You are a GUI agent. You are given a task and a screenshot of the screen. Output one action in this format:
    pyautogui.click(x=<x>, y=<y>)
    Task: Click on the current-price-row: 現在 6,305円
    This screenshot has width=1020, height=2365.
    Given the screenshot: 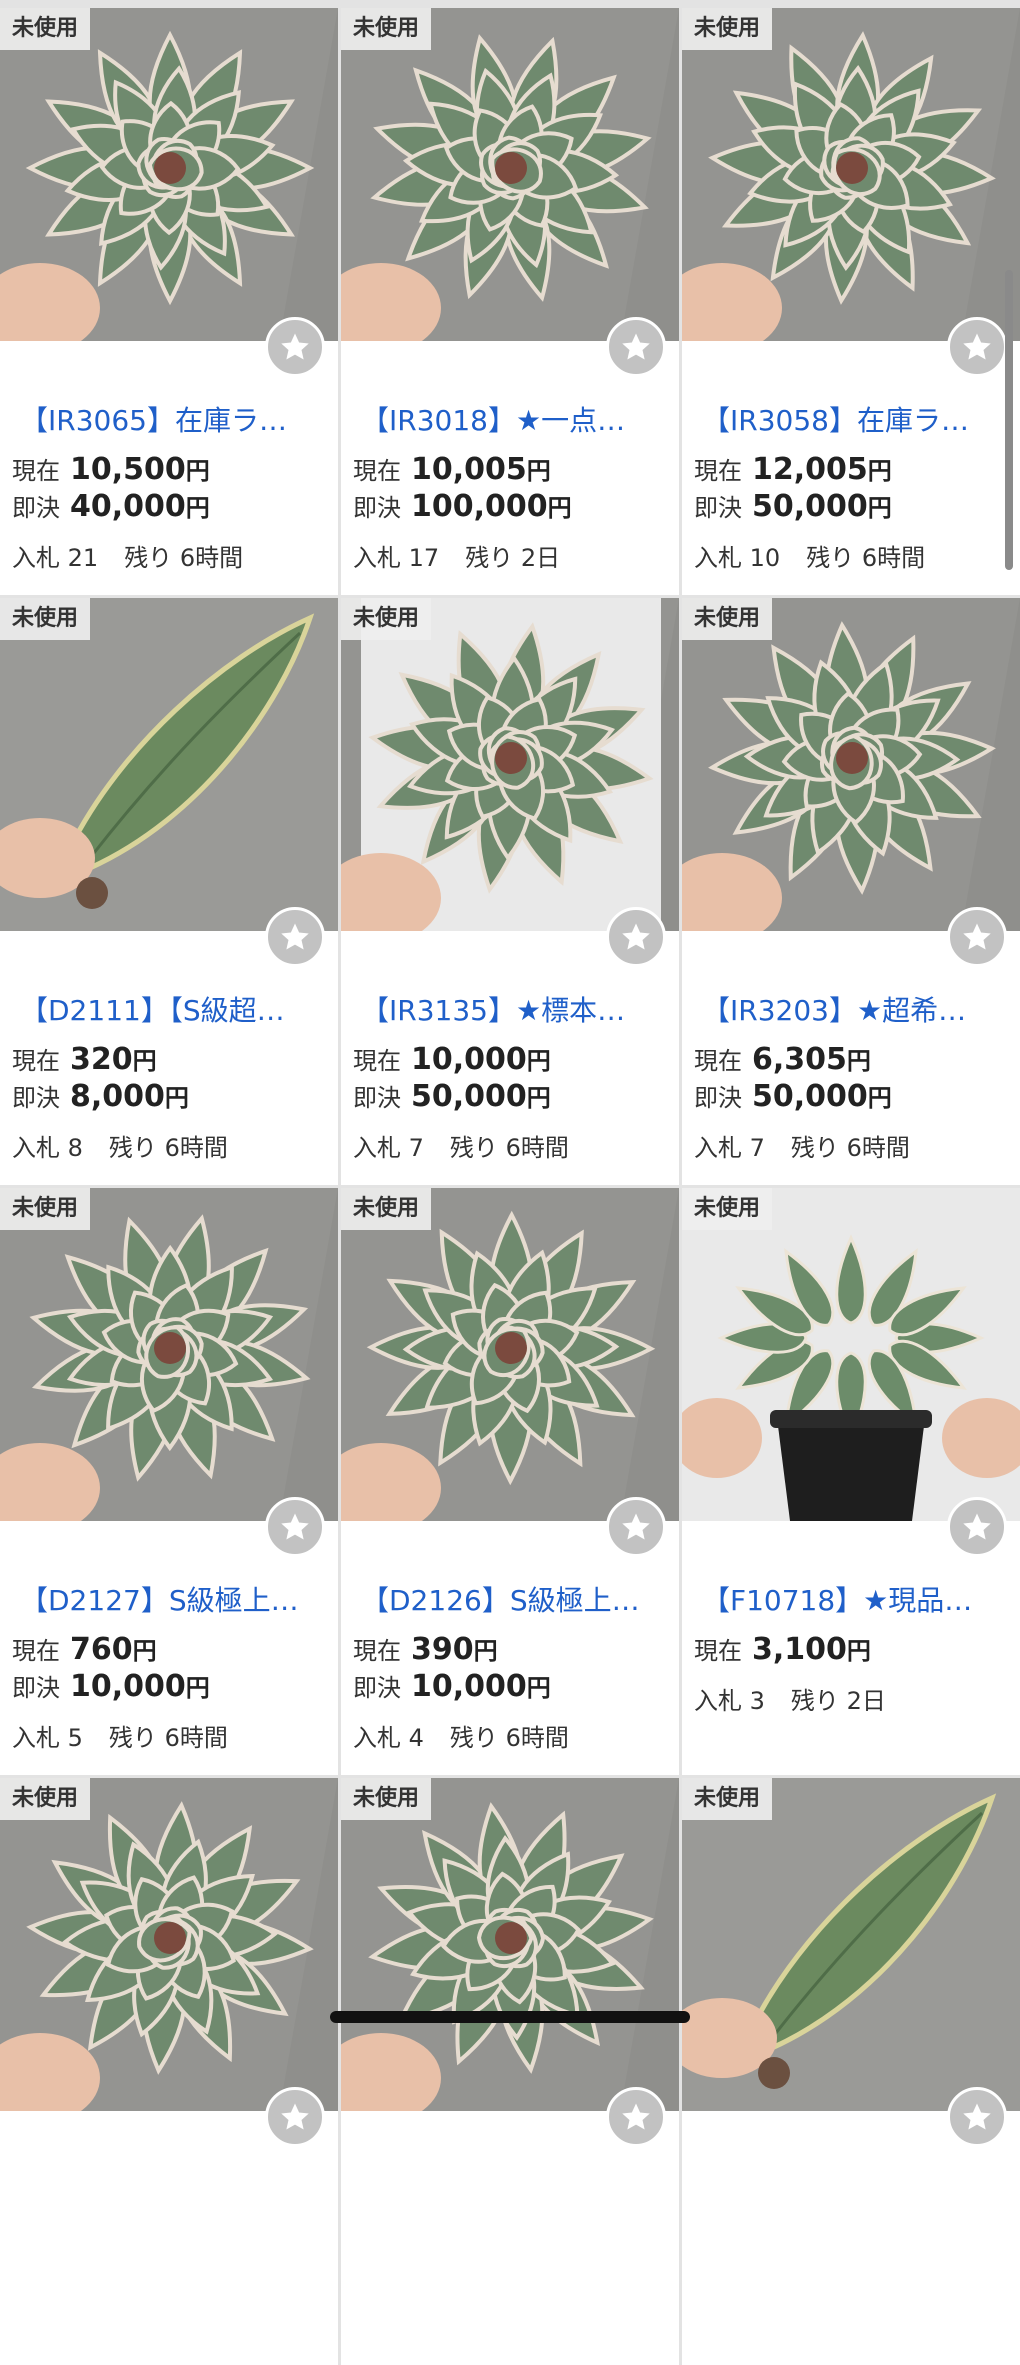 What is the action you would take?
    pyautogui.click(x=782, y=1059)
    